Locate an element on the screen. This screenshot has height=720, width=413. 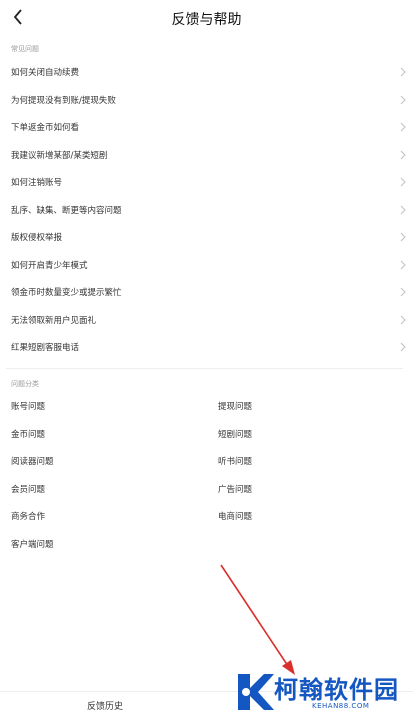
category-item: 会员问题 is located at coordinates (28, 489).